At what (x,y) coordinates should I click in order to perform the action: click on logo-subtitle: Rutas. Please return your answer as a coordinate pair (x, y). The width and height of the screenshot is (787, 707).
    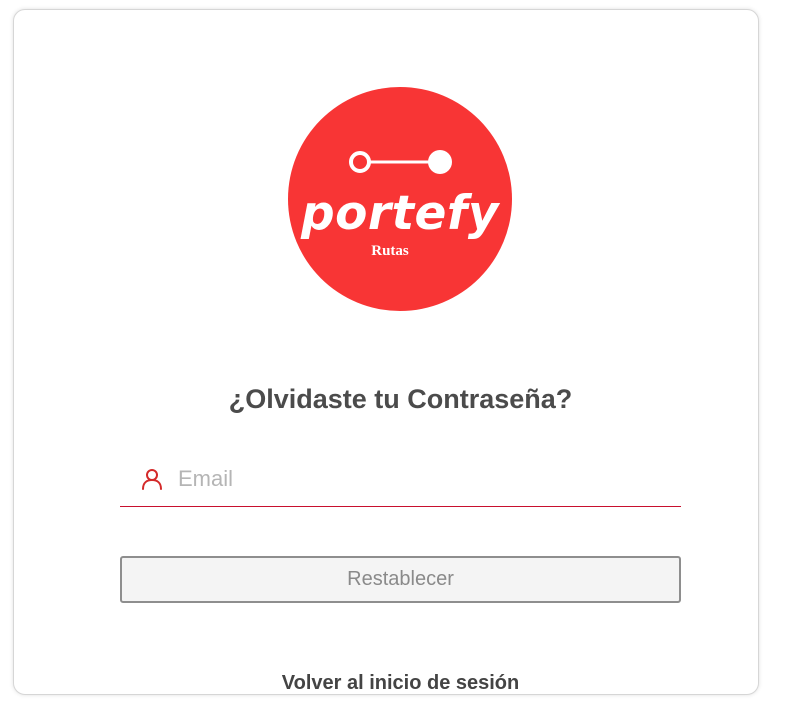
    Looking at the image, I should click on (390, 251).